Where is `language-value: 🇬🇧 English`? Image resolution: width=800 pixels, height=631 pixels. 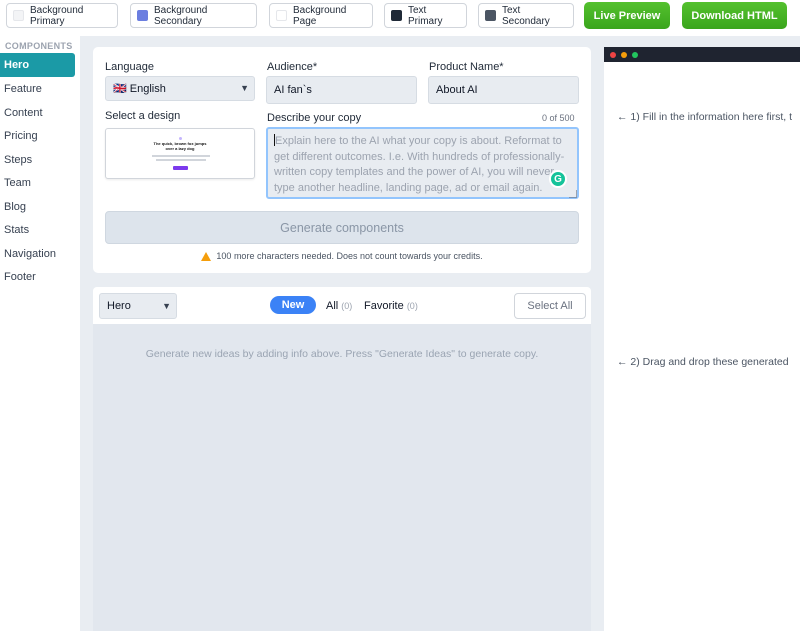
language-value: 🇬🇧 English is located at coordinates (139, 89).